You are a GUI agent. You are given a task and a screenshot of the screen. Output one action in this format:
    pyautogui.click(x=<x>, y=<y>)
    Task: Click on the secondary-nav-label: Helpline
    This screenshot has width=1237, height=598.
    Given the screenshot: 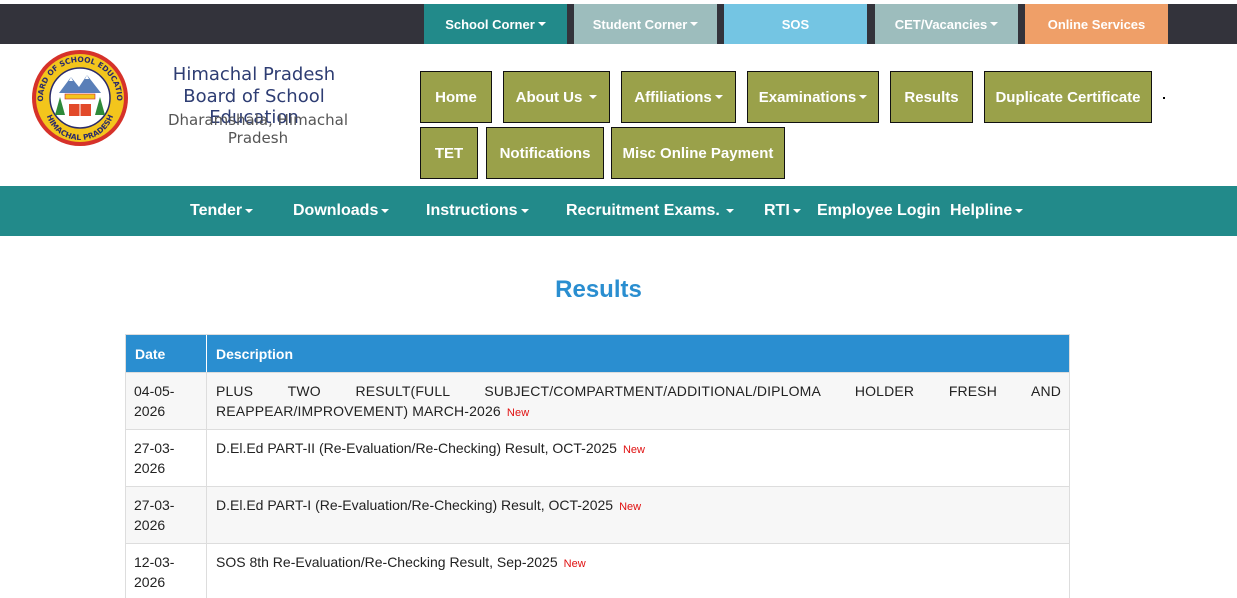 What is the action you would take?
    pyautogui.click(x=981, y=210)
    